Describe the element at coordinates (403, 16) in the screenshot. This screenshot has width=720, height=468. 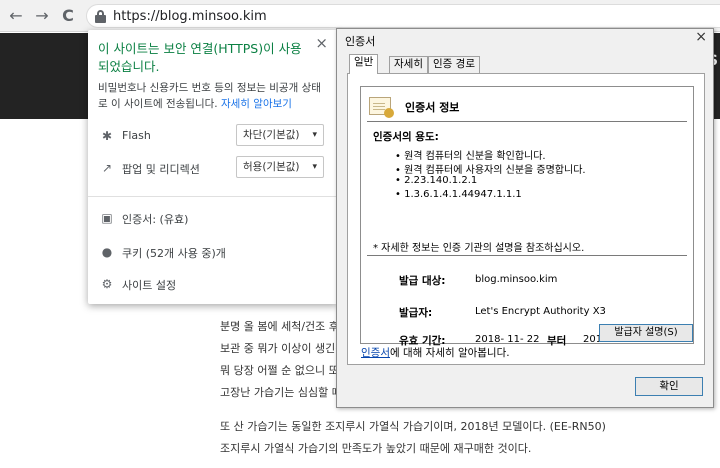
I see `address-bar: https://blog.minsoo.kim` at that location.